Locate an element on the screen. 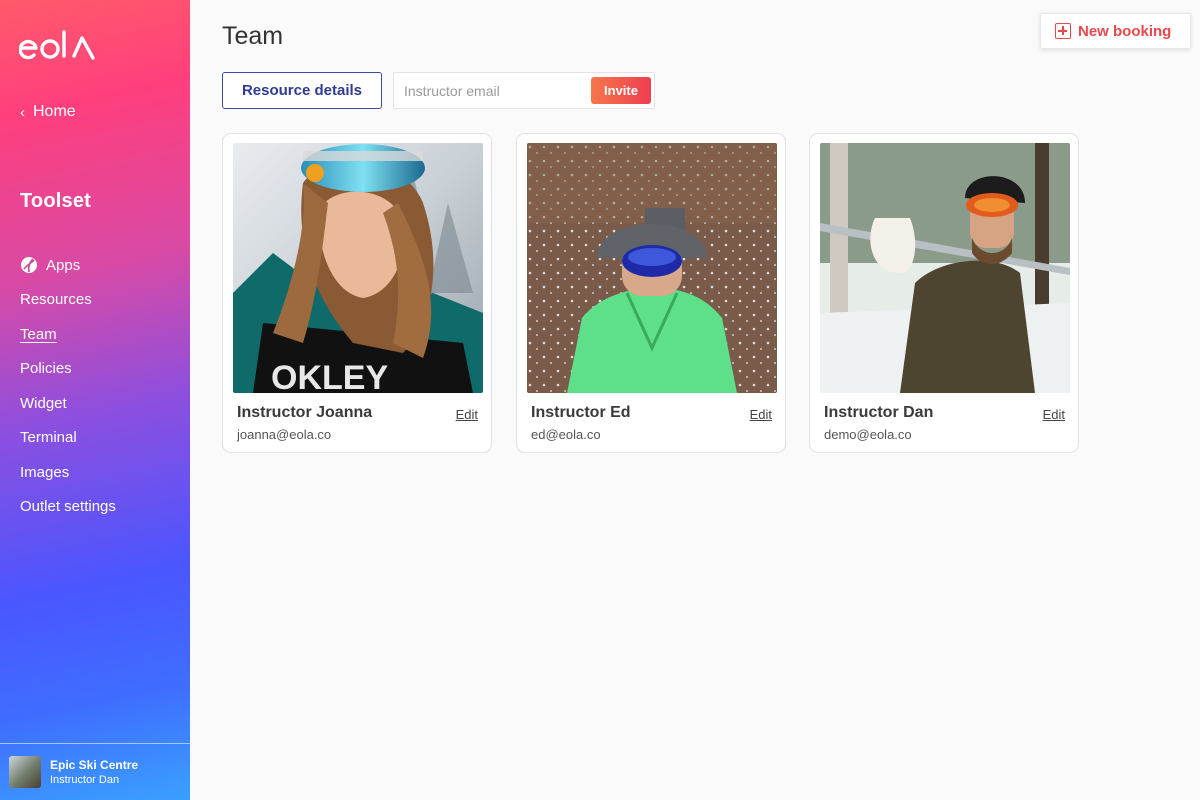 Image resolution: width=1200 pixels, height=800 pixels. sidebar-item-outlet-settings: Outlet settings is located at coordinates (68, 507).